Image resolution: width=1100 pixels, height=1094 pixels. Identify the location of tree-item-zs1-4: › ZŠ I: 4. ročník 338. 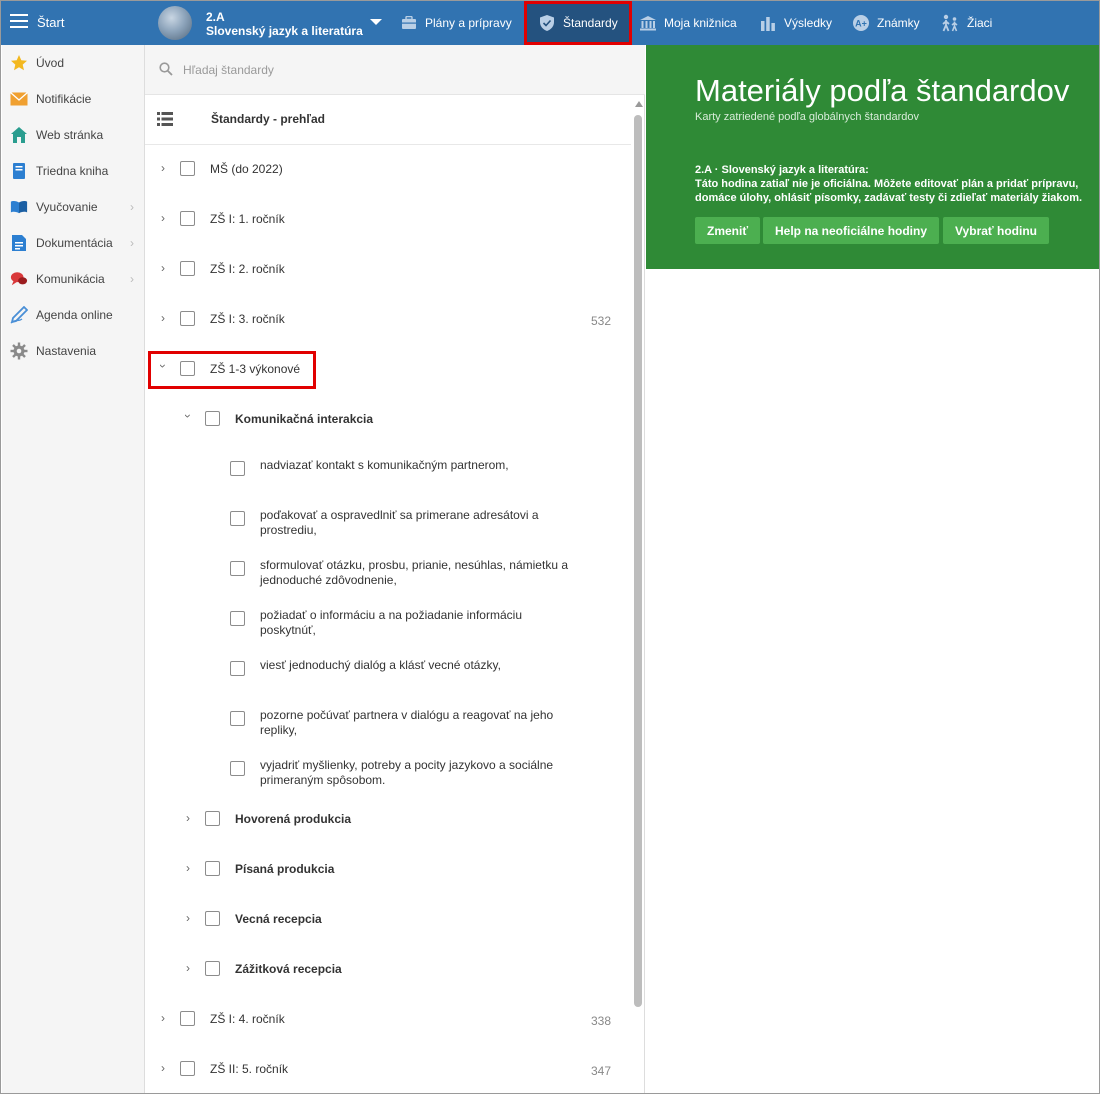
(388, 1020).